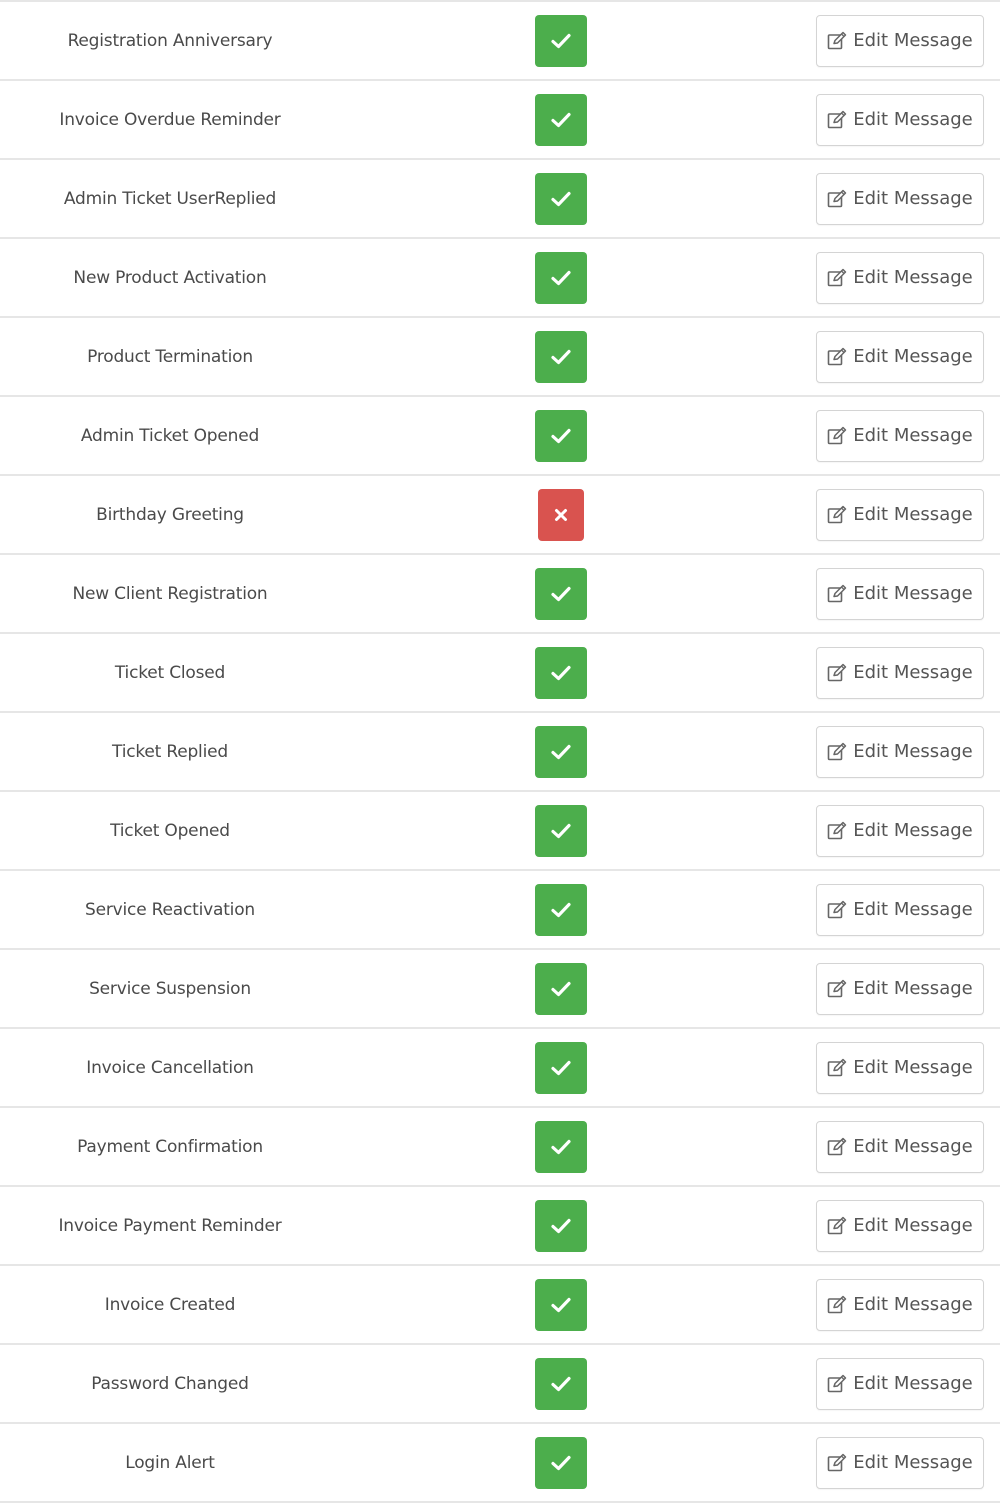 The width and height of the screenshot is (1000, 1503). I want to click on table-row: Invoice Payment Reminder Edit Message, so click(500, 1224).